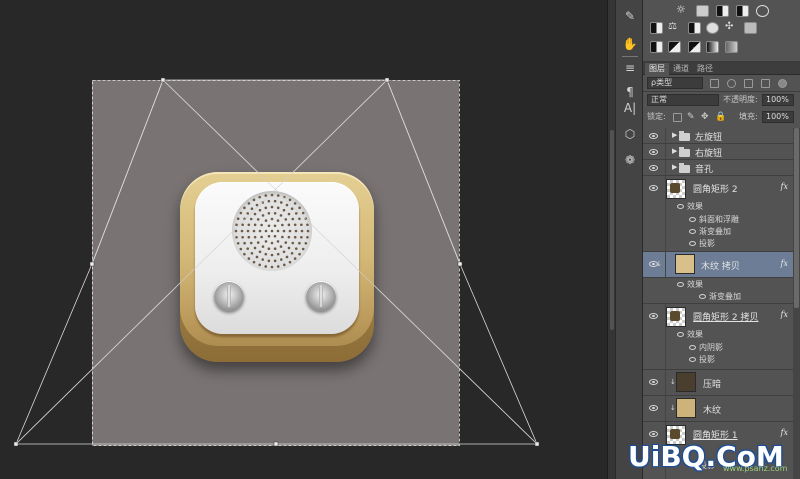  Describe the element at coordinates (721, 291) in the screenshot. I see `layer-effects-block: 效果 渐变叠加` at that location.